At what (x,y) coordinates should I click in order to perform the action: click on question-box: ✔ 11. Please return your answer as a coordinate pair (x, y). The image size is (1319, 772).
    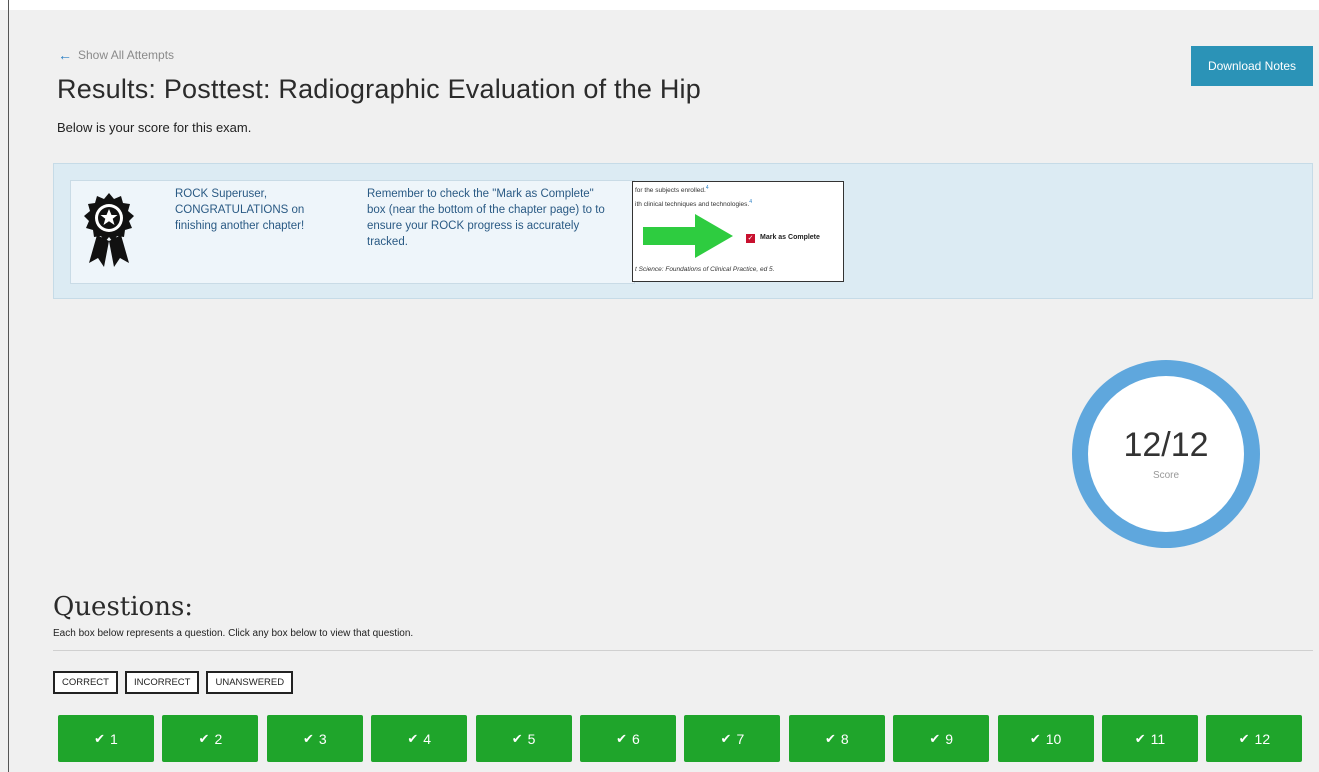
    Looking at the image, I should click on (1150, 738).